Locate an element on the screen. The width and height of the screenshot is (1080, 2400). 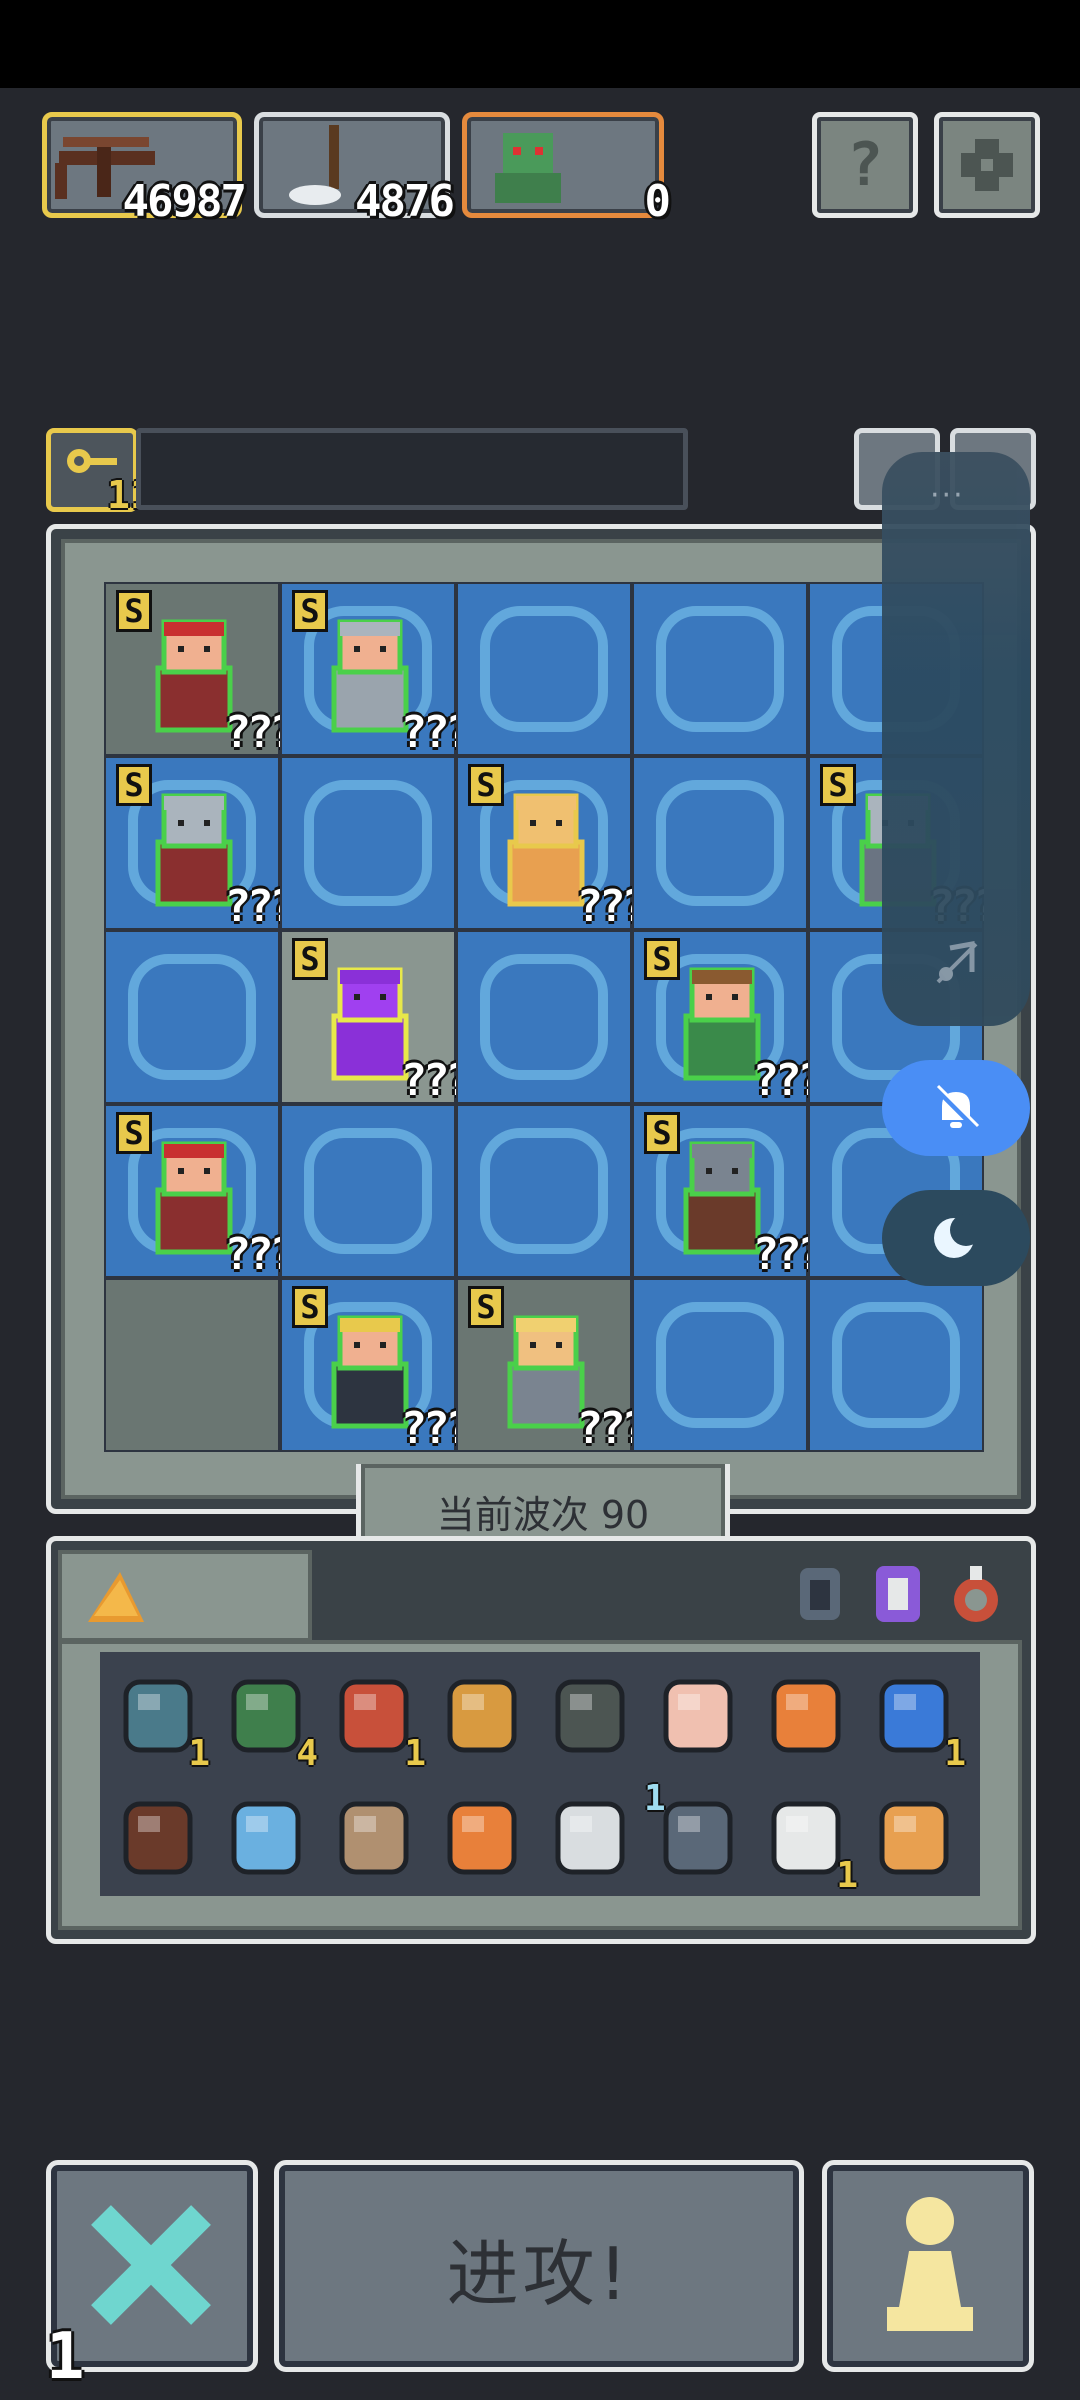
heart-gem-icon: 1 is located at coordinates (160, 1721).